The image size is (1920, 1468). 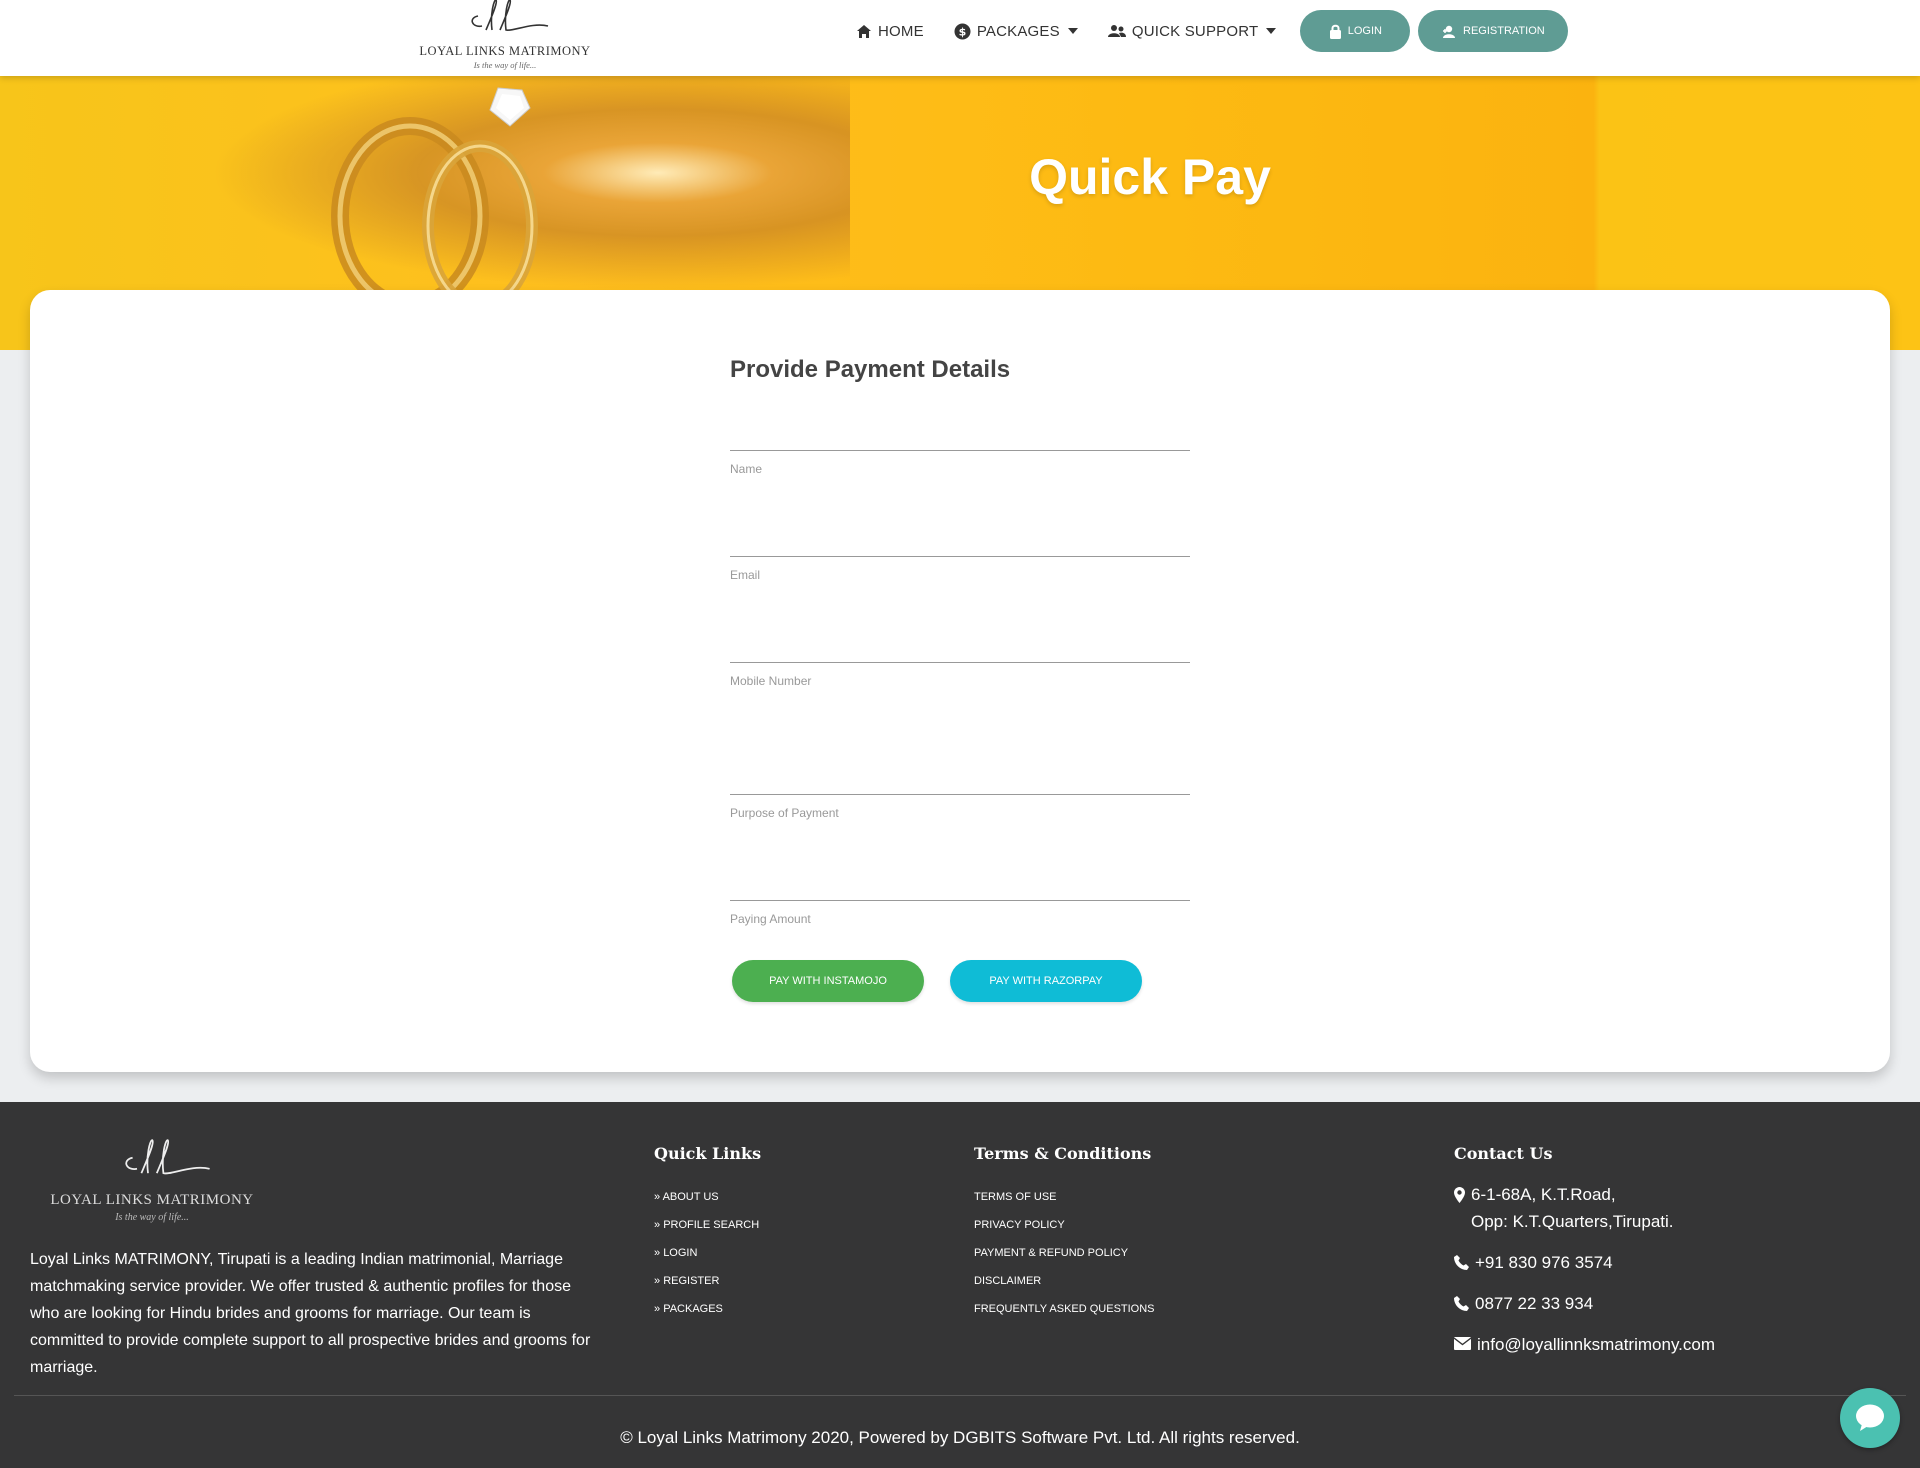 I want to click on dollar-circle-icon: $, so click(x=962, y=31).